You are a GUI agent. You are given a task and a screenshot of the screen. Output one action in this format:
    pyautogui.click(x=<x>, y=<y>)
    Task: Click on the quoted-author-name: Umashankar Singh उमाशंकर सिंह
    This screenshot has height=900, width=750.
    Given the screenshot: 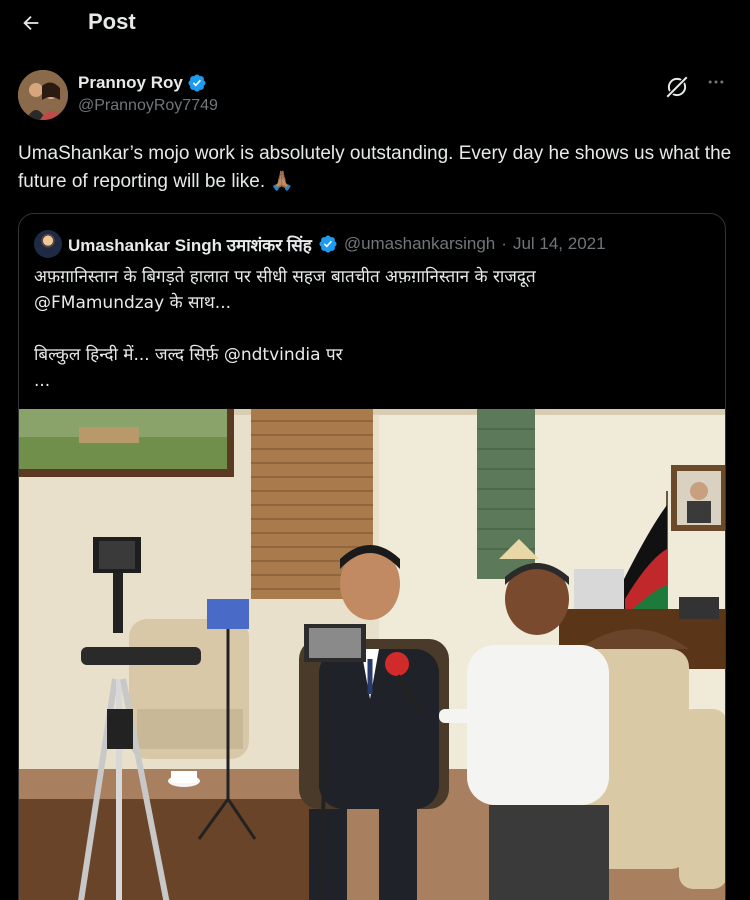 What is the action you would take?
    pyautogui.click(x=190, y=245)
    